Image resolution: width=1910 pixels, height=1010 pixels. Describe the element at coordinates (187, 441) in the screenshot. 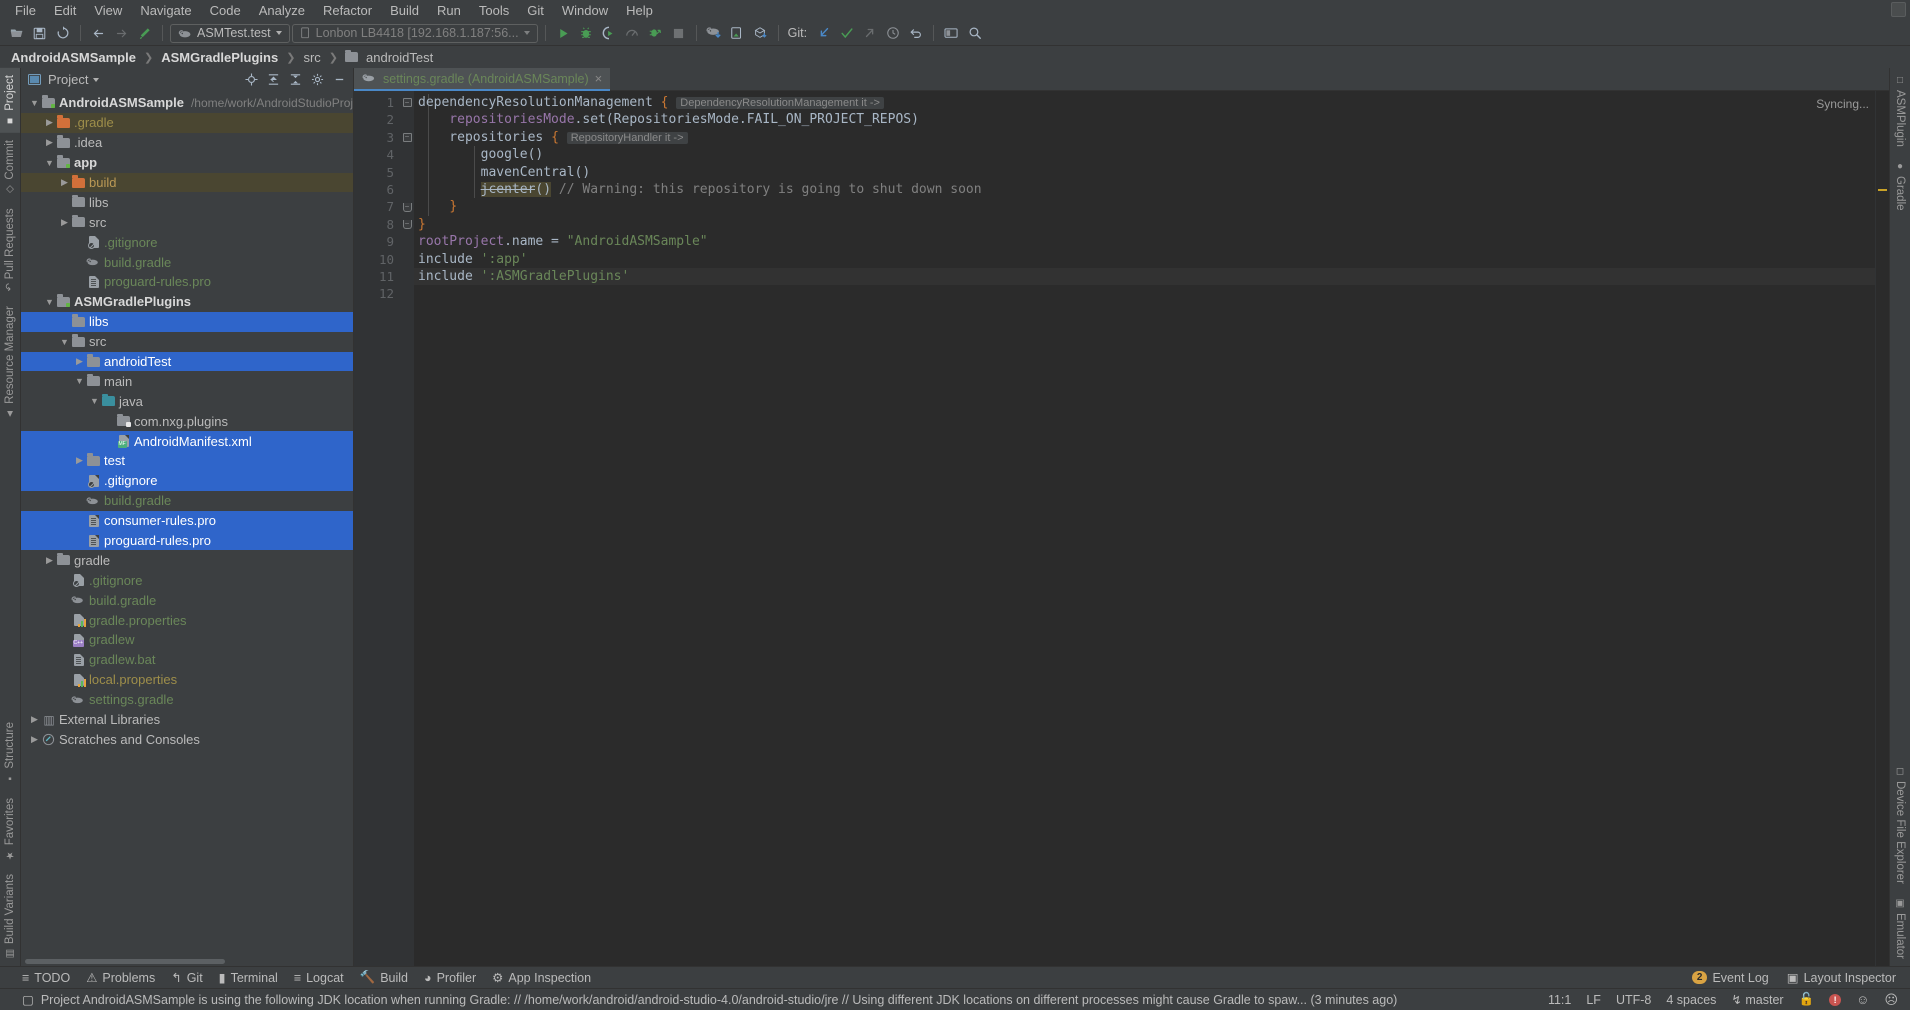

I see `tree-row-androidmanifest-xml: ▶MFAndroidManifest.xml` at that location.